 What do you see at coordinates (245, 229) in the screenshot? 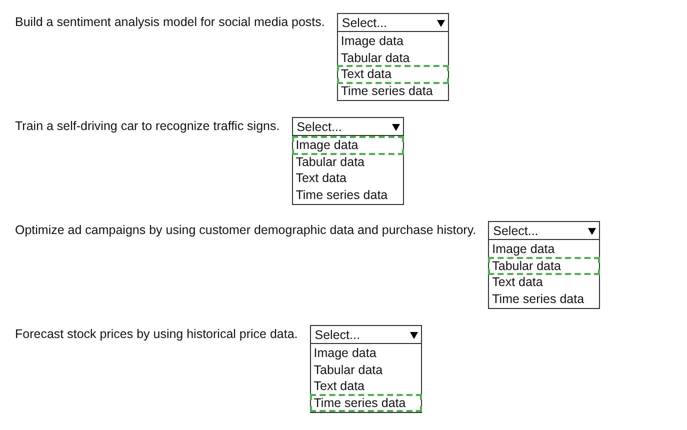
I see `question-text: Optimize ad campaigns by using customer demographic data and purchase history.` at bounding box center [245, 229].